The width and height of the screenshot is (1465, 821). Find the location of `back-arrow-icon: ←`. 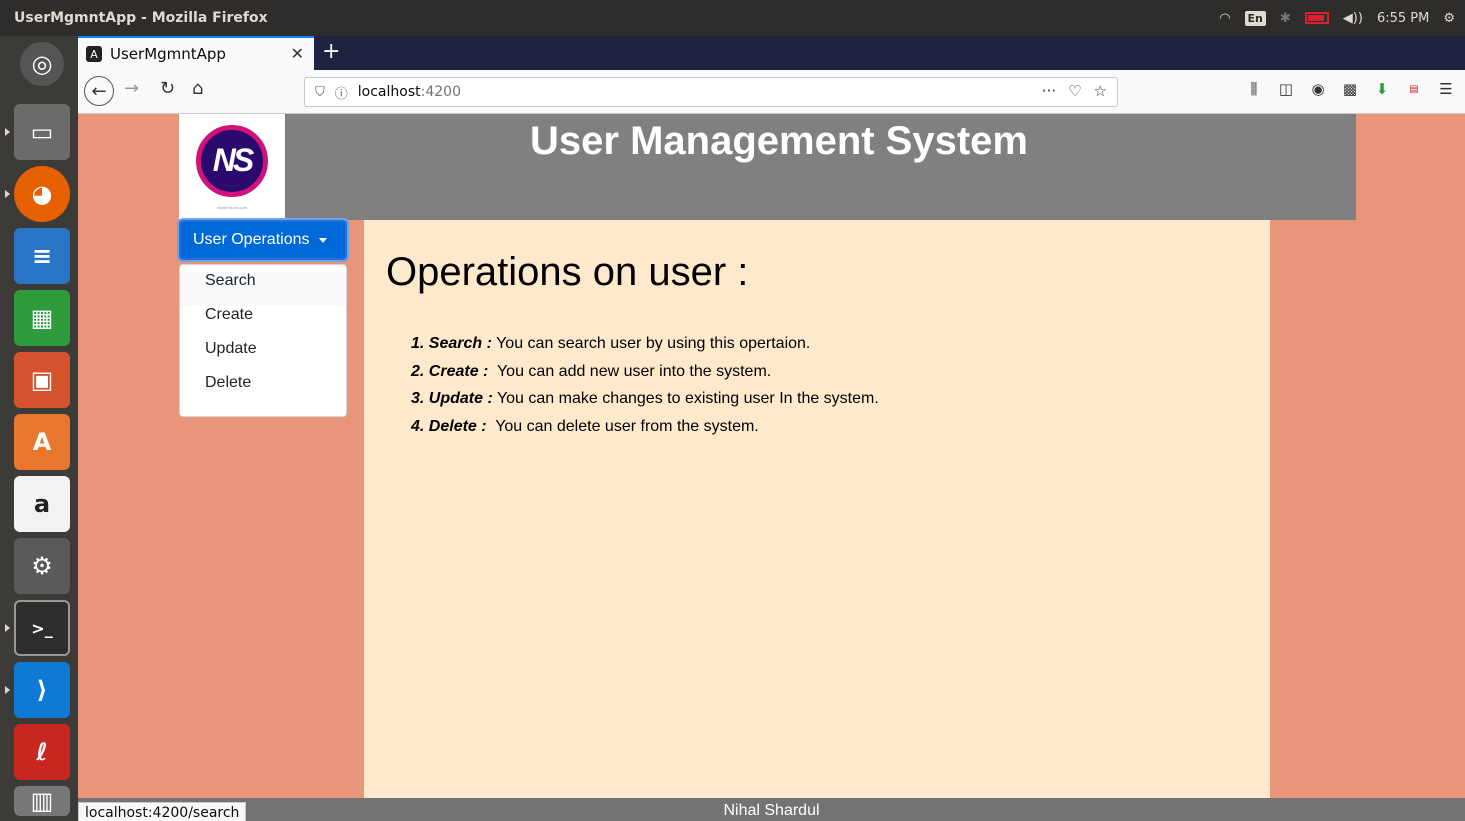

back-arrow-icon: ← is located at coordinates (99, 91).